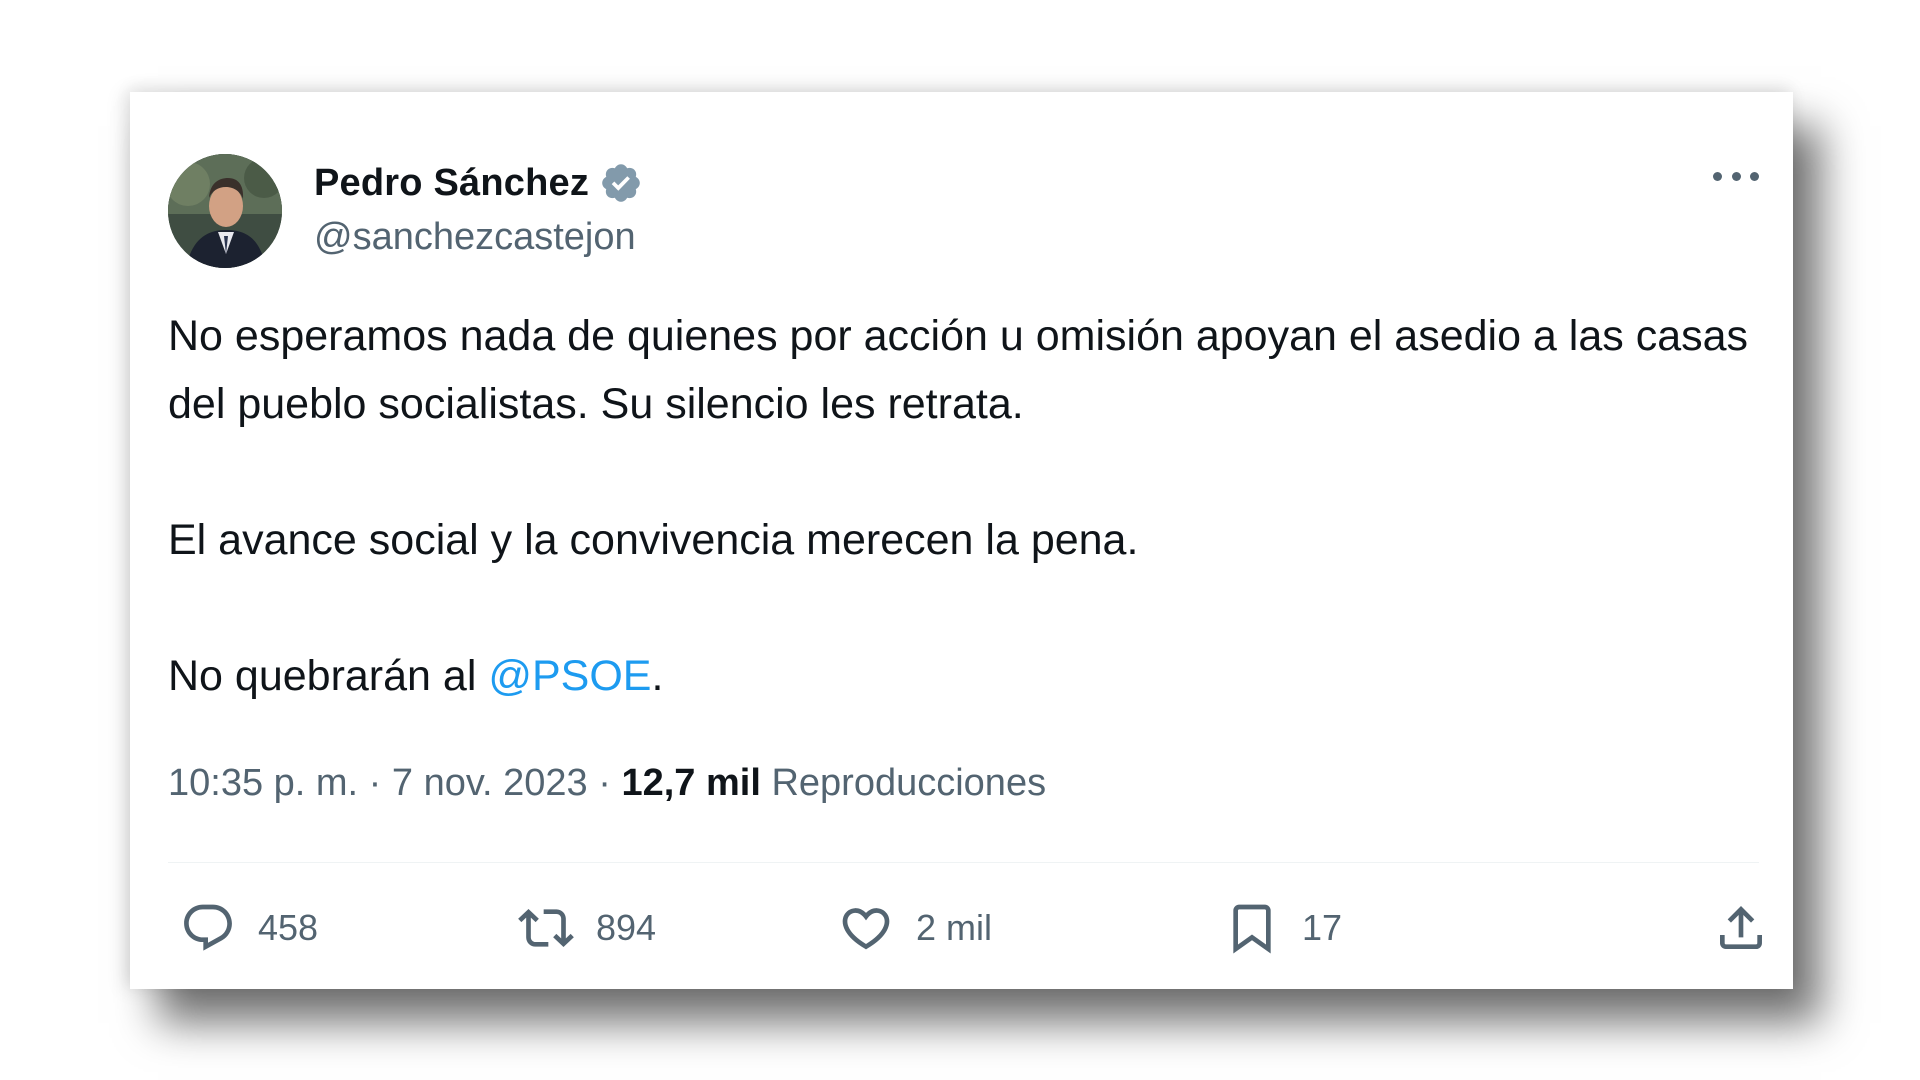 The height and width of the screenshot is (1080, 1920). What do you see at coordinates (968, 676) in the screenshot?
I see `tweet-paragraph: No quebrarán al @PSOE.` at bounding box center [968, 676].